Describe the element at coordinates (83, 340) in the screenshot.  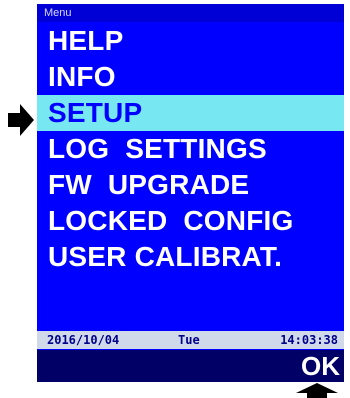
I see `status-date: 2016/10/04` at that location.